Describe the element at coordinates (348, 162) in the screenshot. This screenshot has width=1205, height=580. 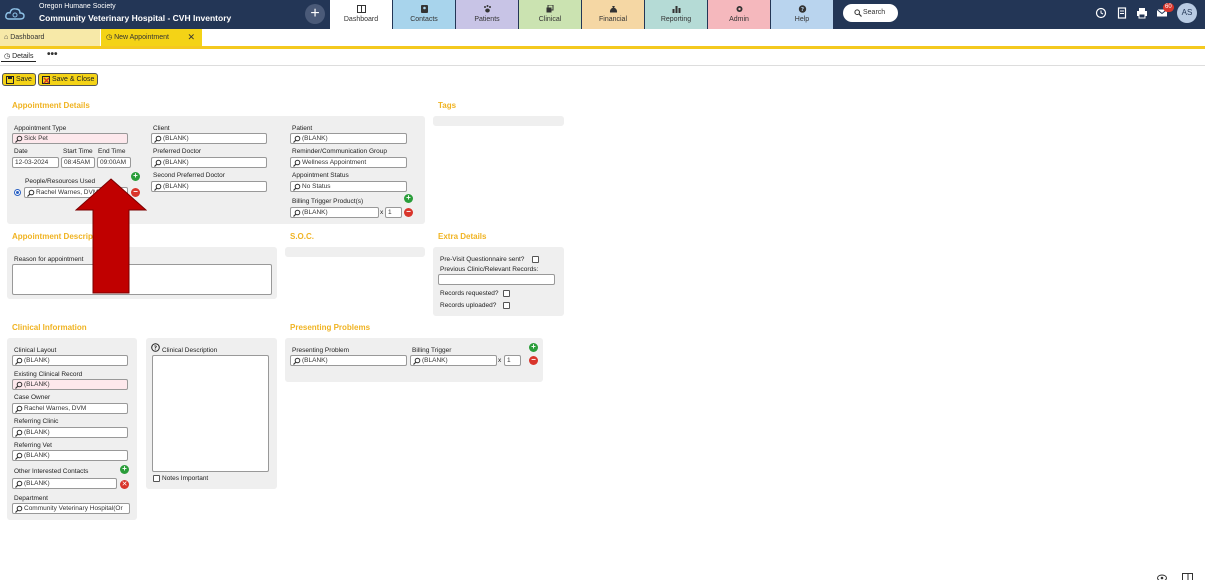
I see `reminder-input: Wellness Appointment` at that location.